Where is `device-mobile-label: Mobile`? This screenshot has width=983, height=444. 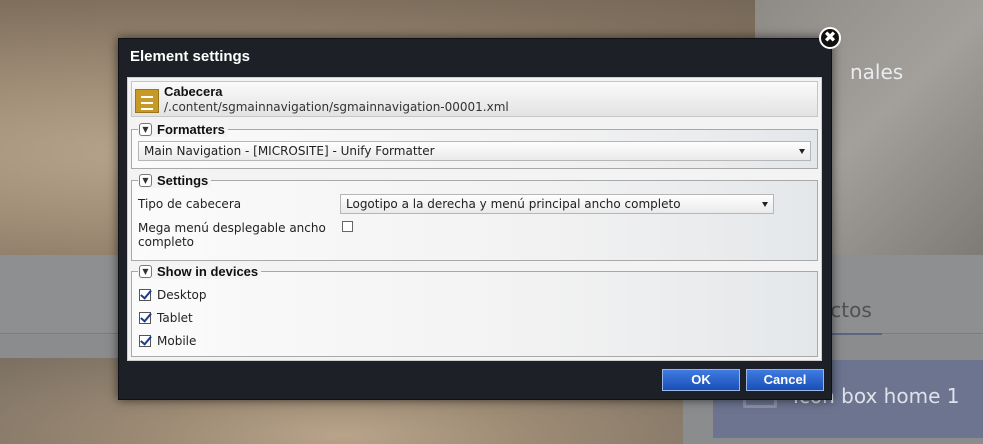 device-mobile-label: Mobile is located at coordinates (177, 341).